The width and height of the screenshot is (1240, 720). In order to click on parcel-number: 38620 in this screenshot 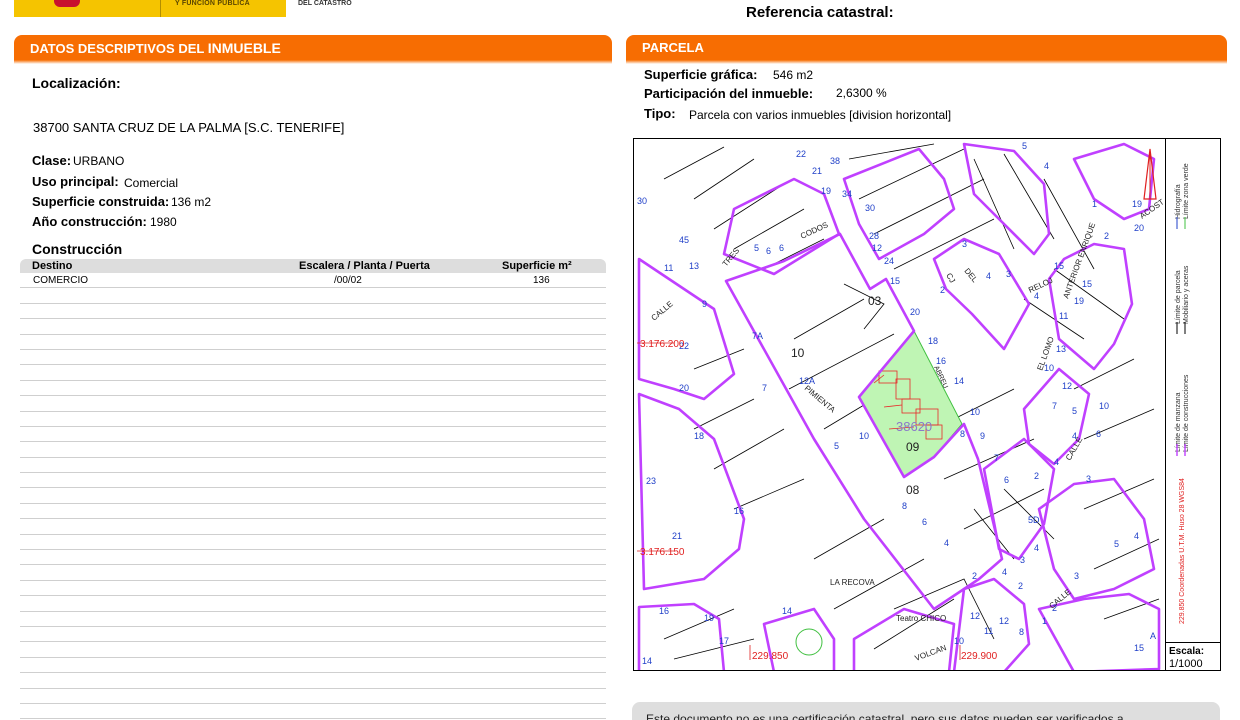, I will do `click(914, 426)`.